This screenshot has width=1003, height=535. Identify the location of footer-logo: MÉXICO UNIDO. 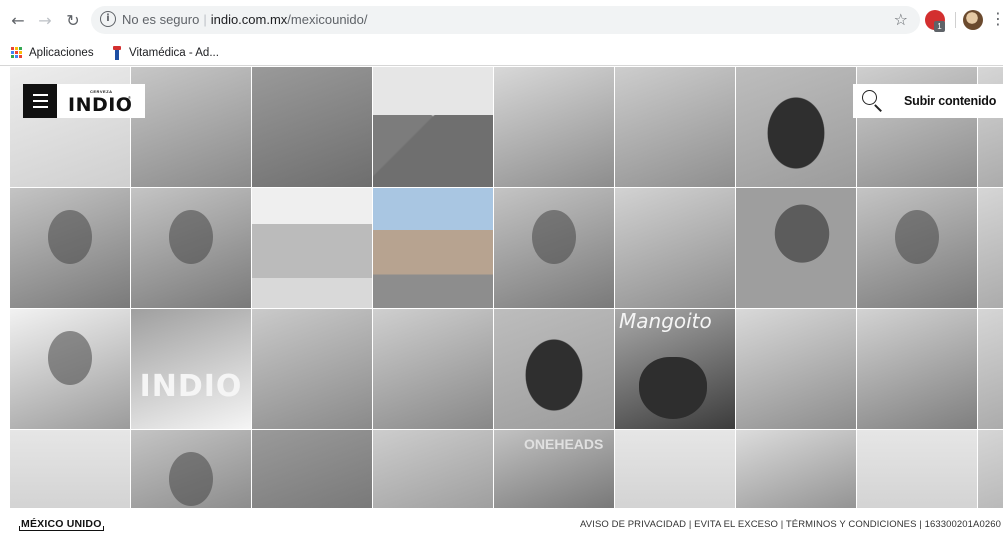
(61, 524).